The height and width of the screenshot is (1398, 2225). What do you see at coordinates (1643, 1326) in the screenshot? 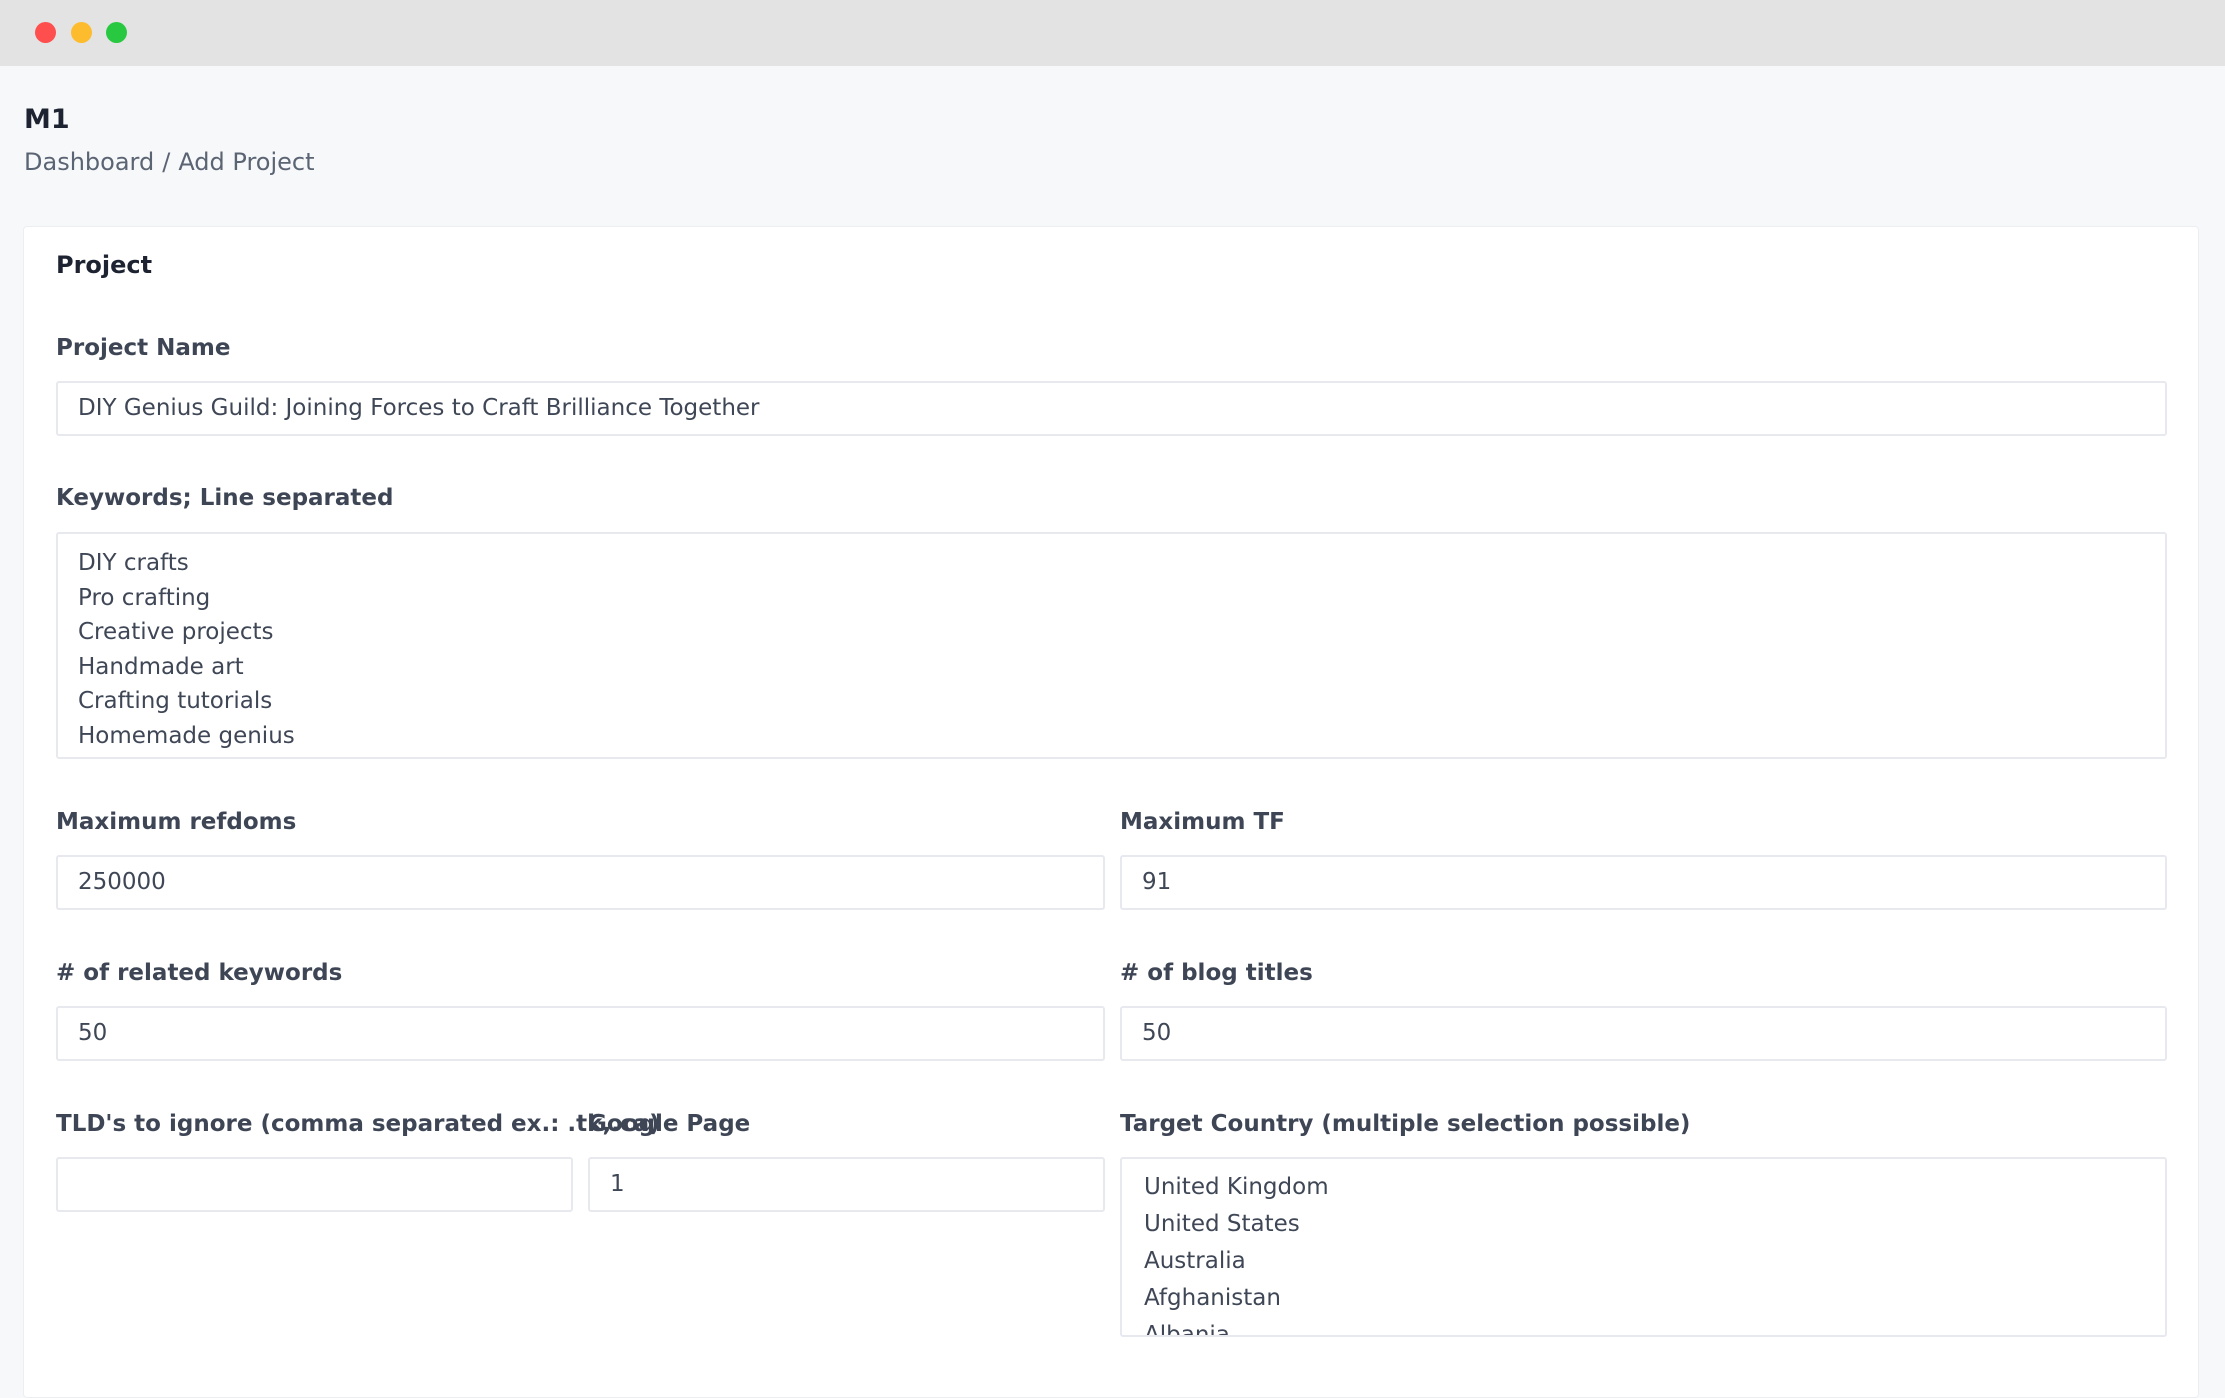
I see `country-option: Albania` at bounding box center [1643, 1326].